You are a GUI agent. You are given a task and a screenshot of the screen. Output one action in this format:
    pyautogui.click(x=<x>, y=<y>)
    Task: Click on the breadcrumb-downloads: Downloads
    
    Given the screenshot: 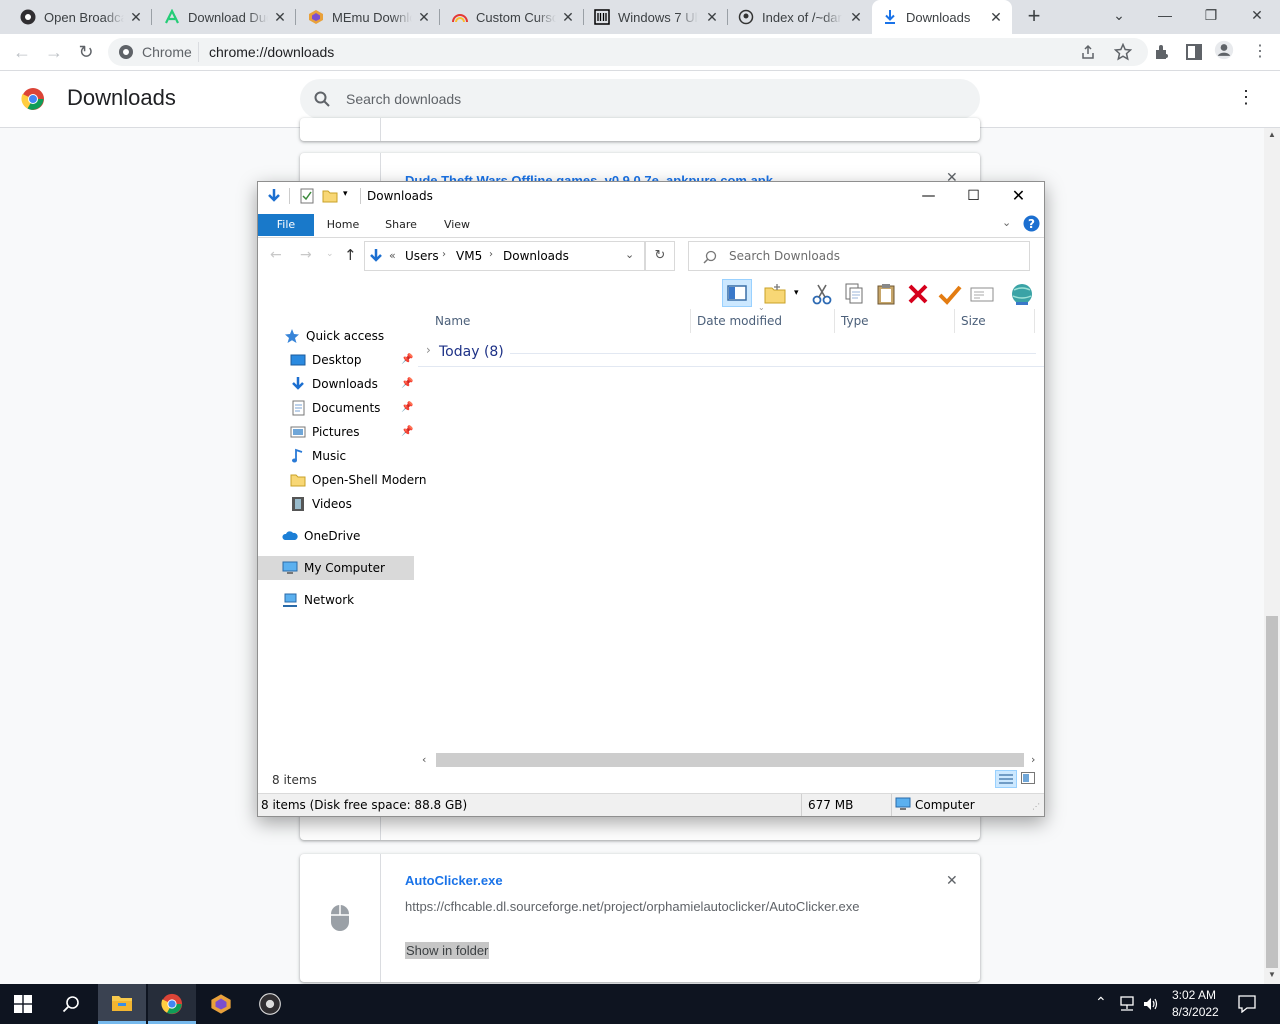 What is the action you would take?
    pyautogui.click(x=536, y=256)
    